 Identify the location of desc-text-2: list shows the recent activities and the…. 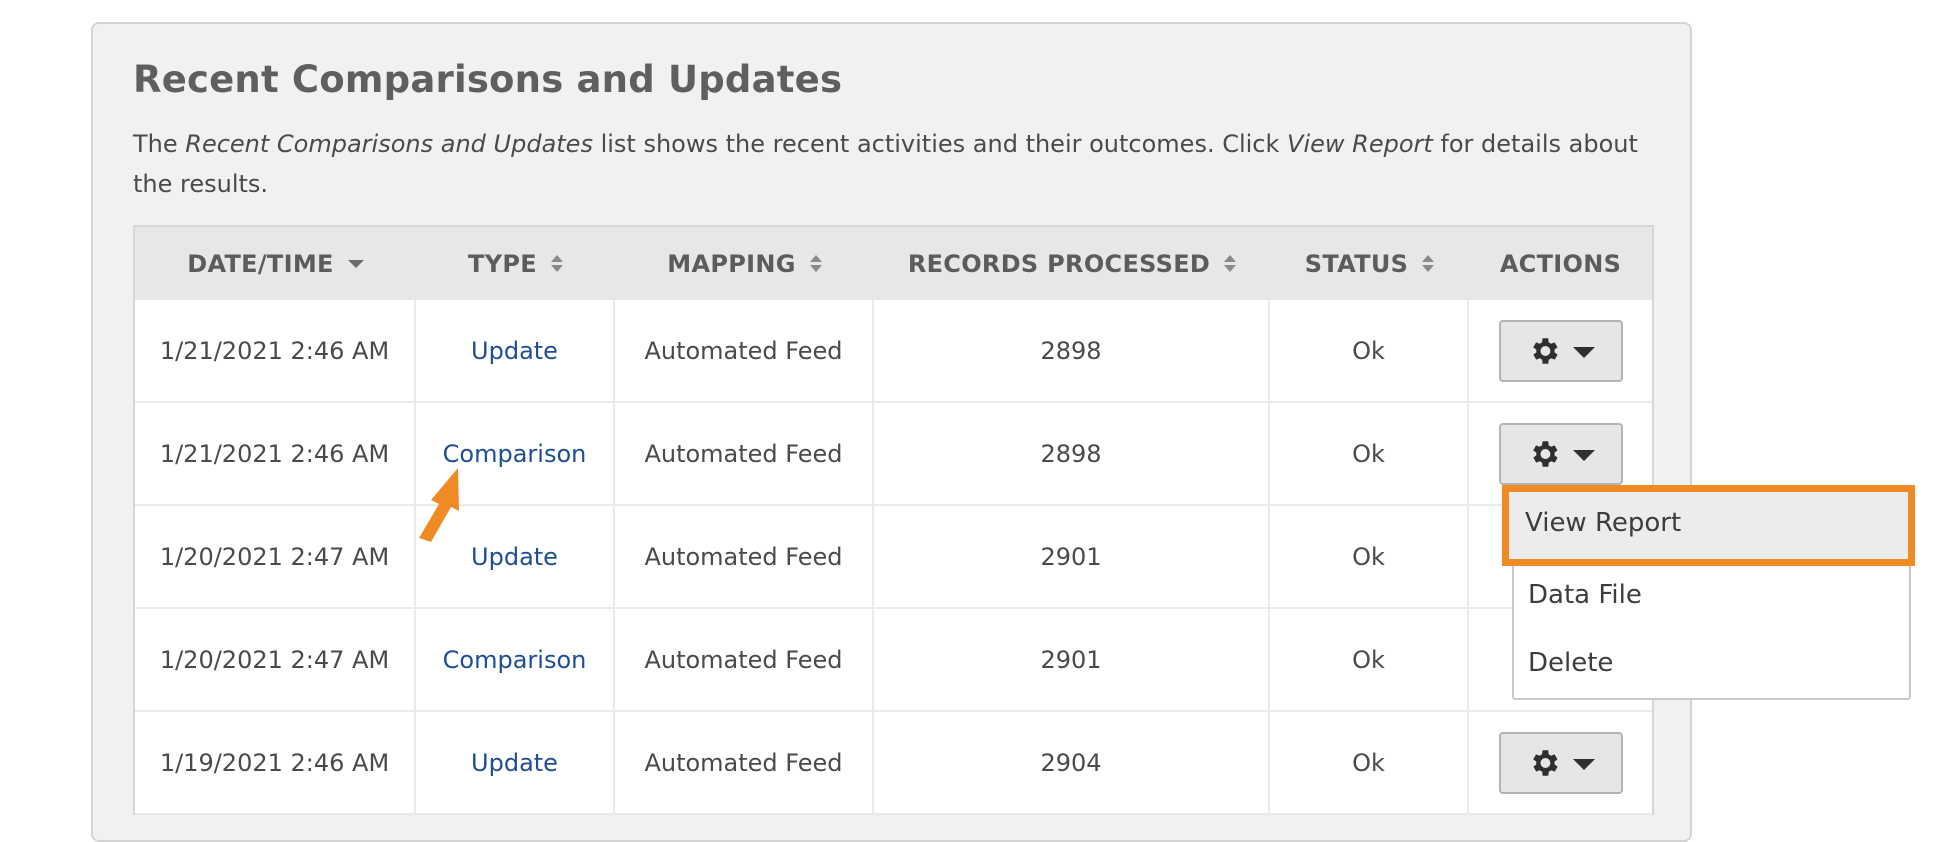
(940, 144).